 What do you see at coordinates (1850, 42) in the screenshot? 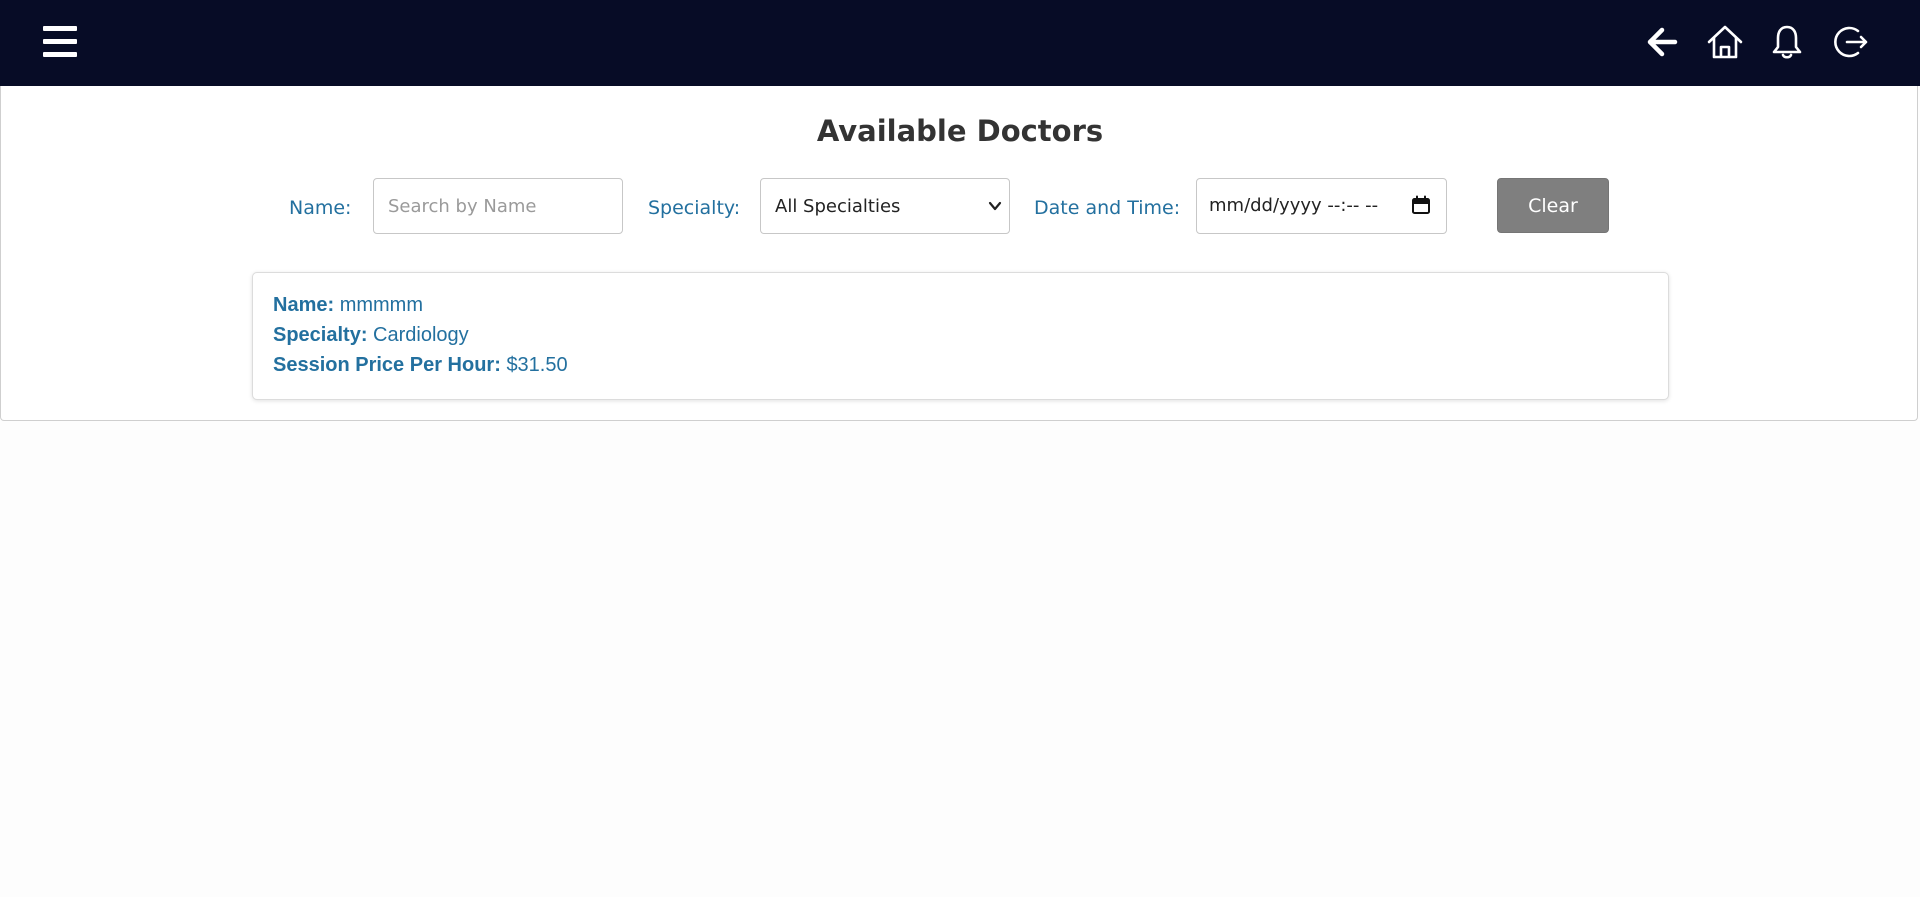
I see `logout-icon` at bounding box center [1850, 42].